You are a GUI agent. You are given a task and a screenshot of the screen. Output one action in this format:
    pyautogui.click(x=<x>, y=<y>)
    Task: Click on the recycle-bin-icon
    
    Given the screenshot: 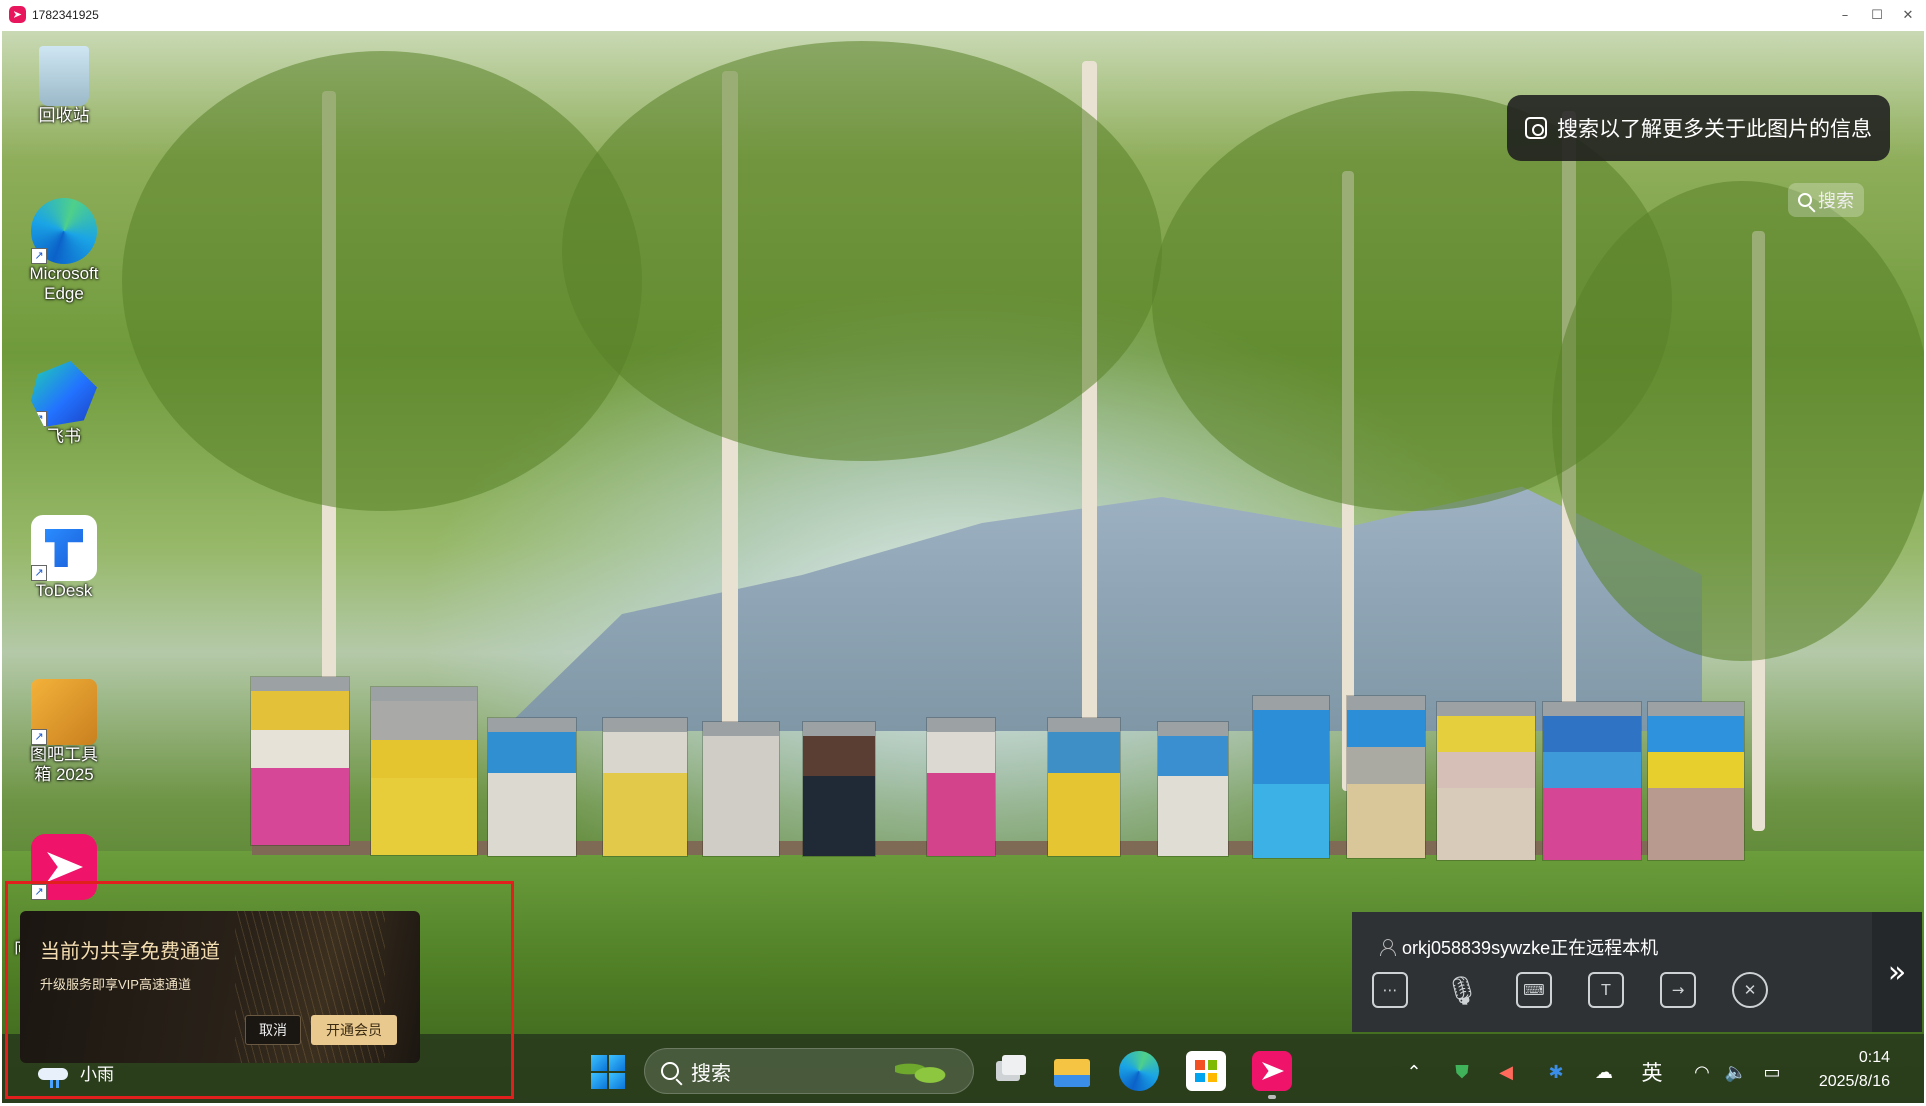 What is the action you would take?
    pyautogui.click(x=64, y=76)
    